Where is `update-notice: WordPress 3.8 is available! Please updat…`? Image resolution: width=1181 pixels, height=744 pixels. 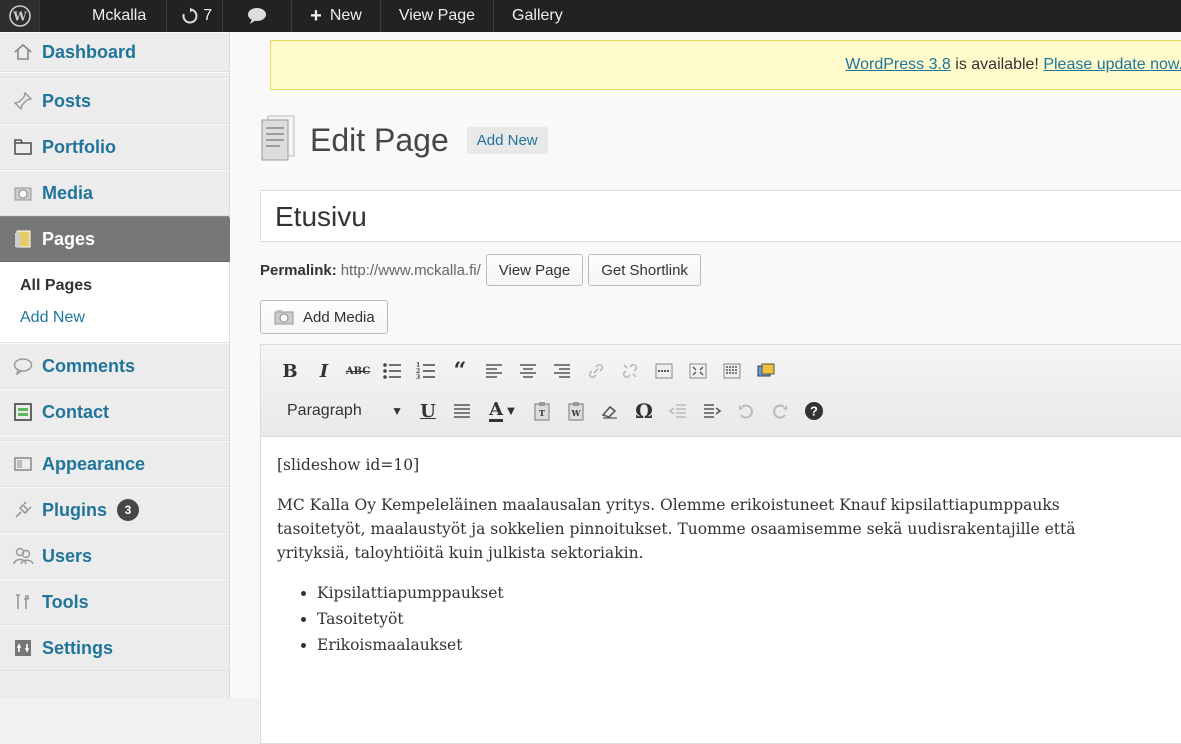
update-notice: WordPress 3.8 is available! Please updat… is located at coordinates (725, 65).